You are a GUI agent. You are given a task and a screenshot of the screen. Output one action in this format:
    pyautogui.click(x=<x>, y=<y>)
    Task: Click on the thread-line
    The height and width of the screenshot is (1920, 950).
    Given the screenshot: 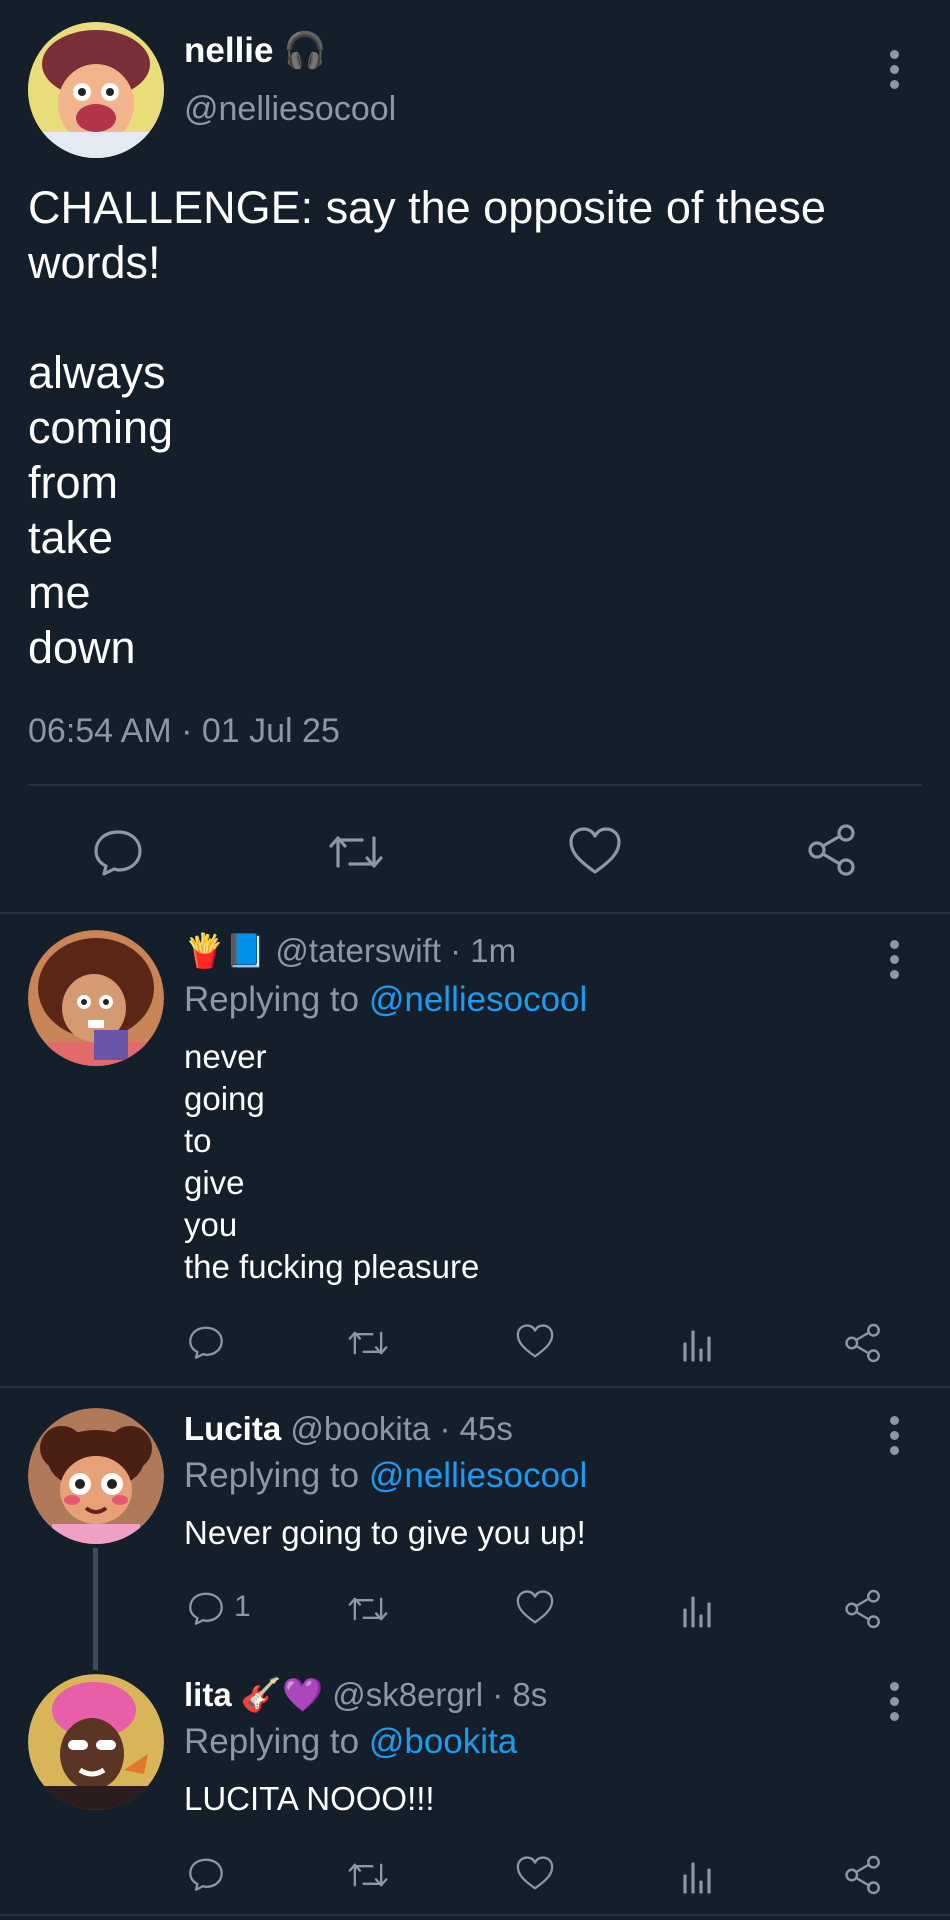 What is the action you would take?
    pyautogui.click(x=95, y=1609)
    